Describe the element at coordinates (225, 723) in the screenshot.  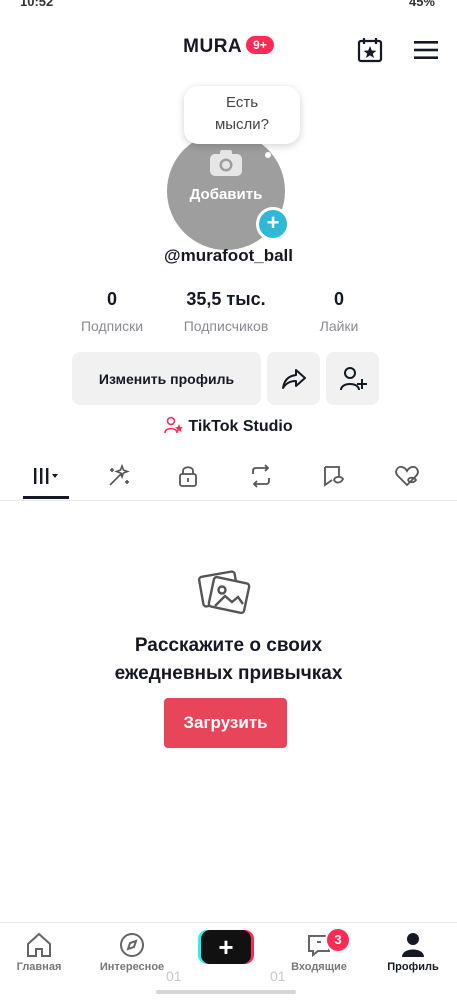
I see `upload-button: Загрузить` at that location.